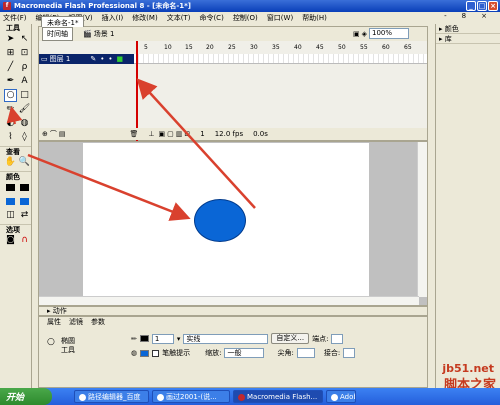 The width and height of the screenshot is (500, 405). Describe the element at coordinates (464, 16) in the screenshot. I see `doc-restore-button: 8` at that location.